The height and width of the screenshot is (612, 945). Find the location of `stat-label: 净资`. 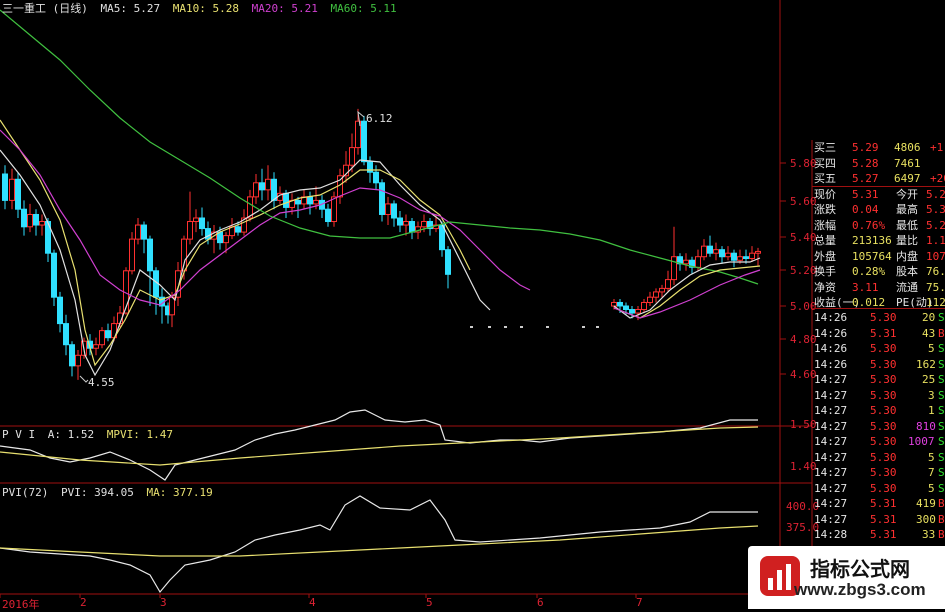

stat-label: 净资 is located at coordinates (825, 287).